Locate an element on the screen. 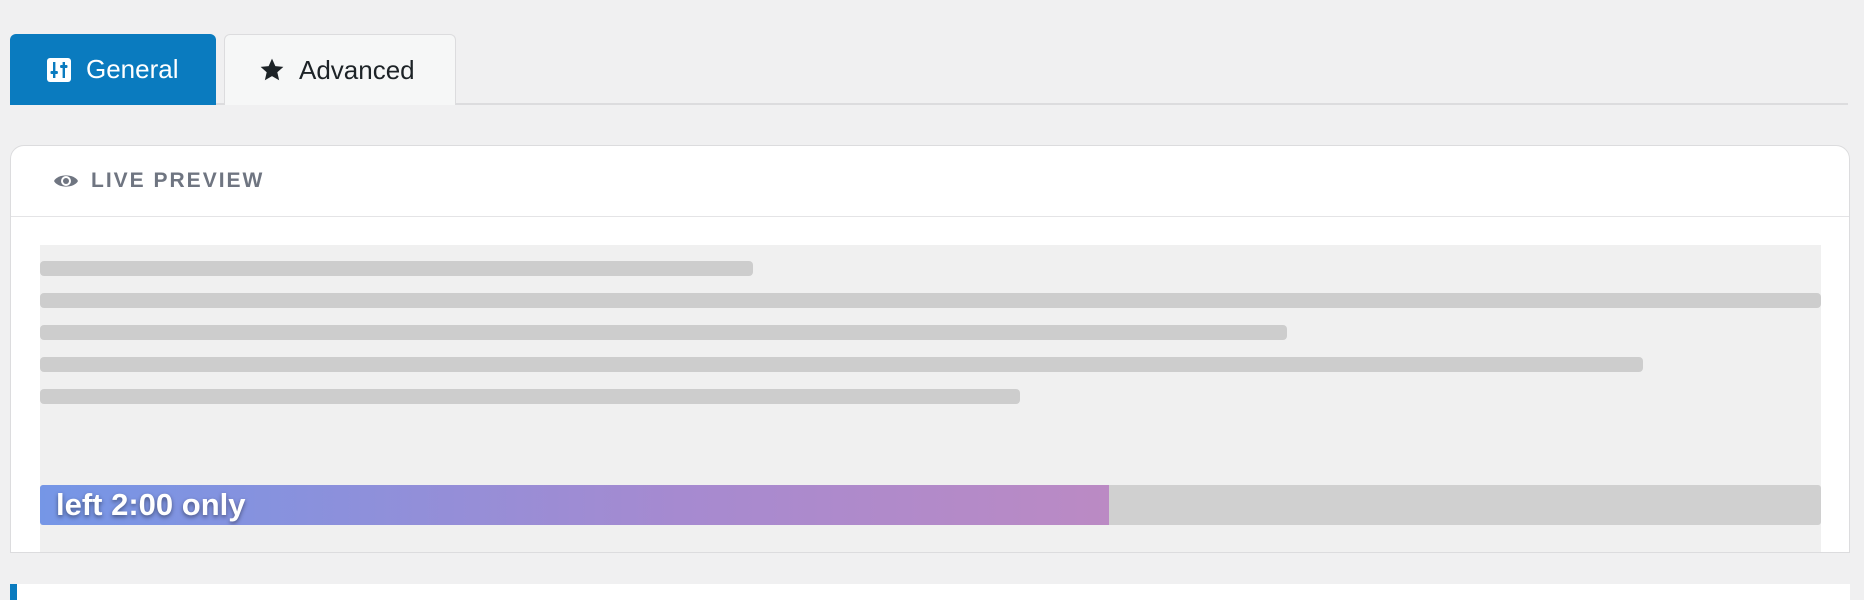 The width and height of the screenshot is (1864, 600). tab-advanced-label: Advanced is located at coordinates (357, 69).